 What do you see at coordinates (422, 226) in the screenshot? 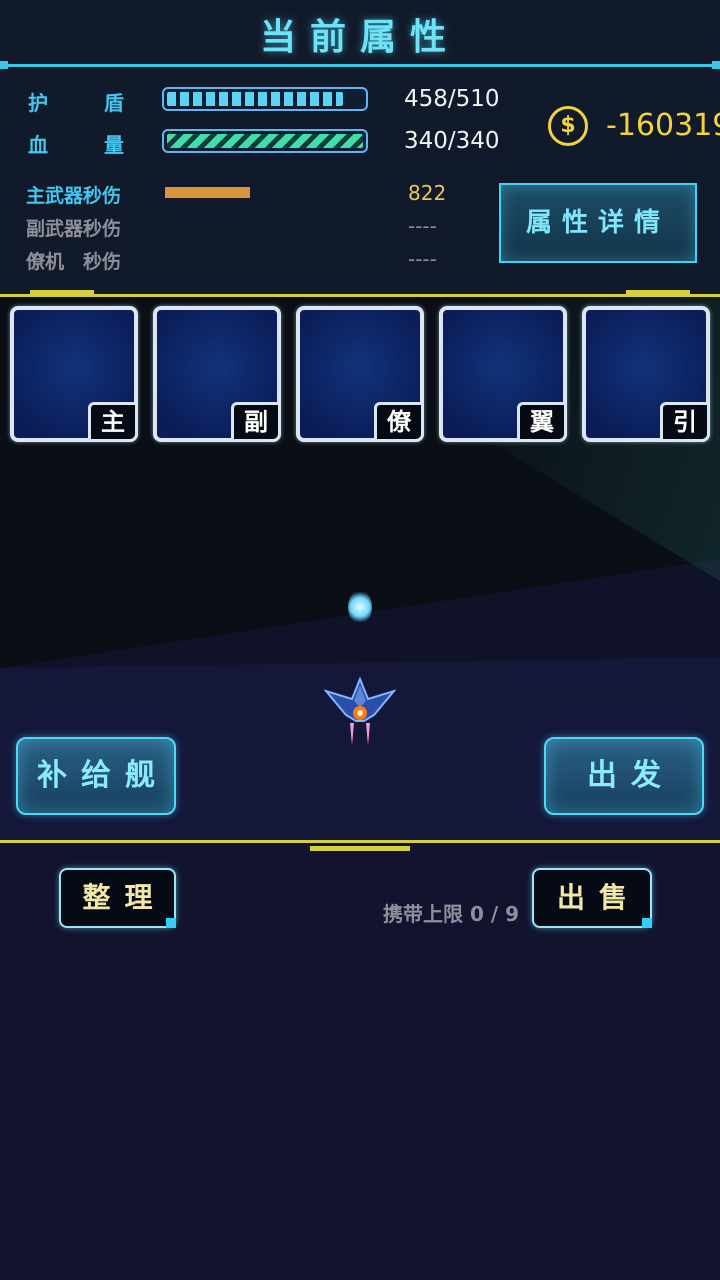
I see `sub-weapon-dps-value: ----` at bounding box center [422, 226].